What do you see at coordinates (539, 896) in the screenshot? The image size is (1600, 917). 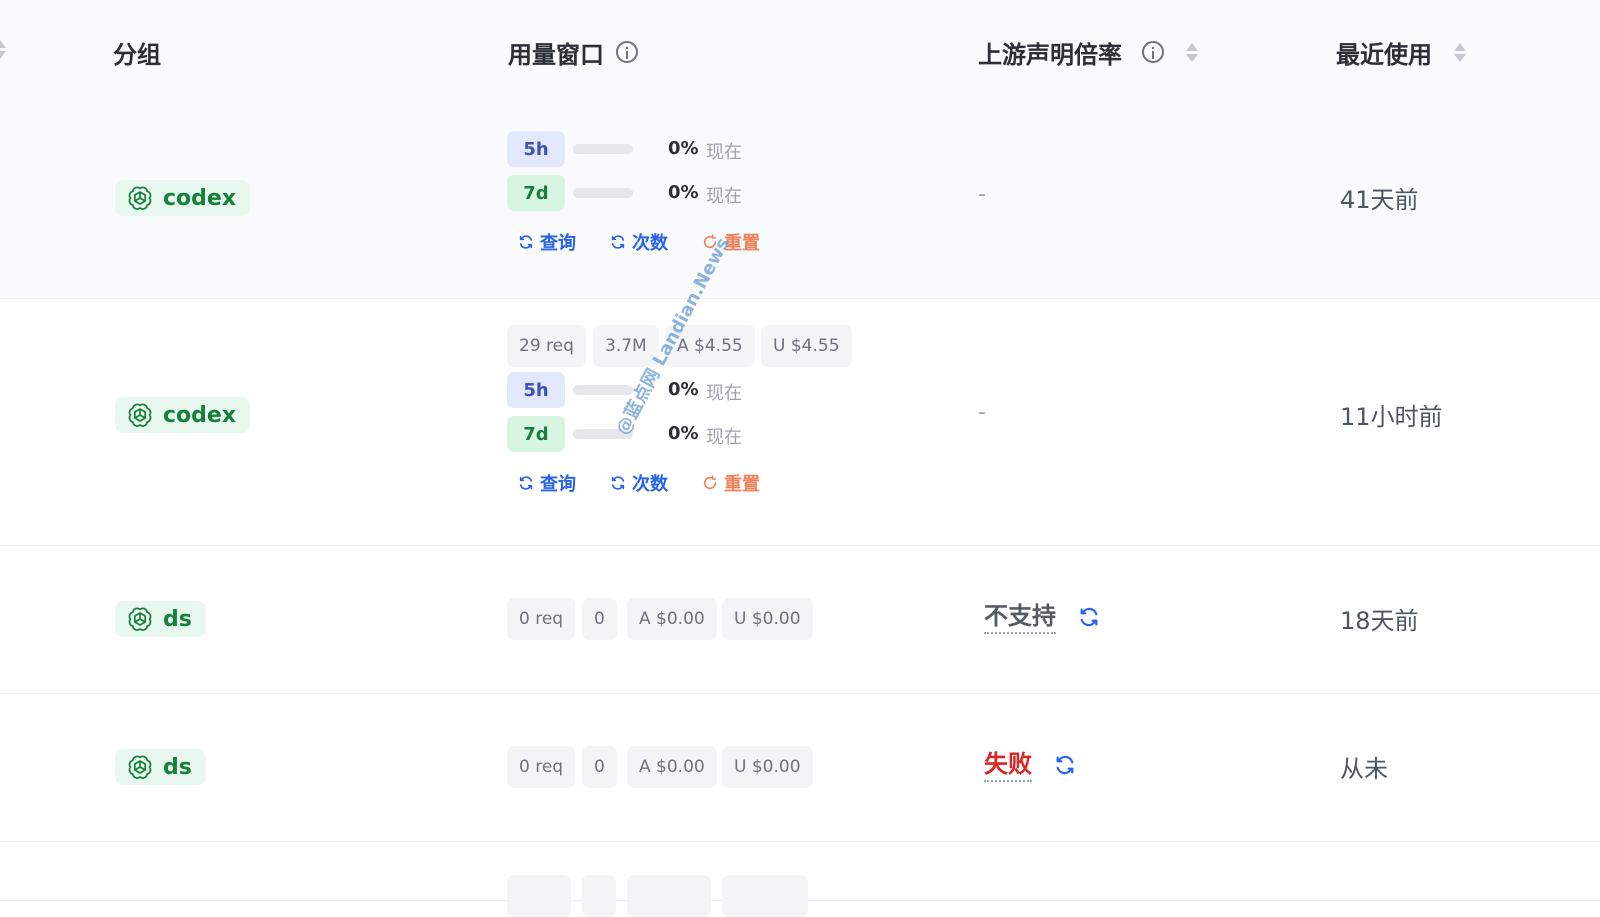 I see `stat-requests` at bounding box center [539, 896].